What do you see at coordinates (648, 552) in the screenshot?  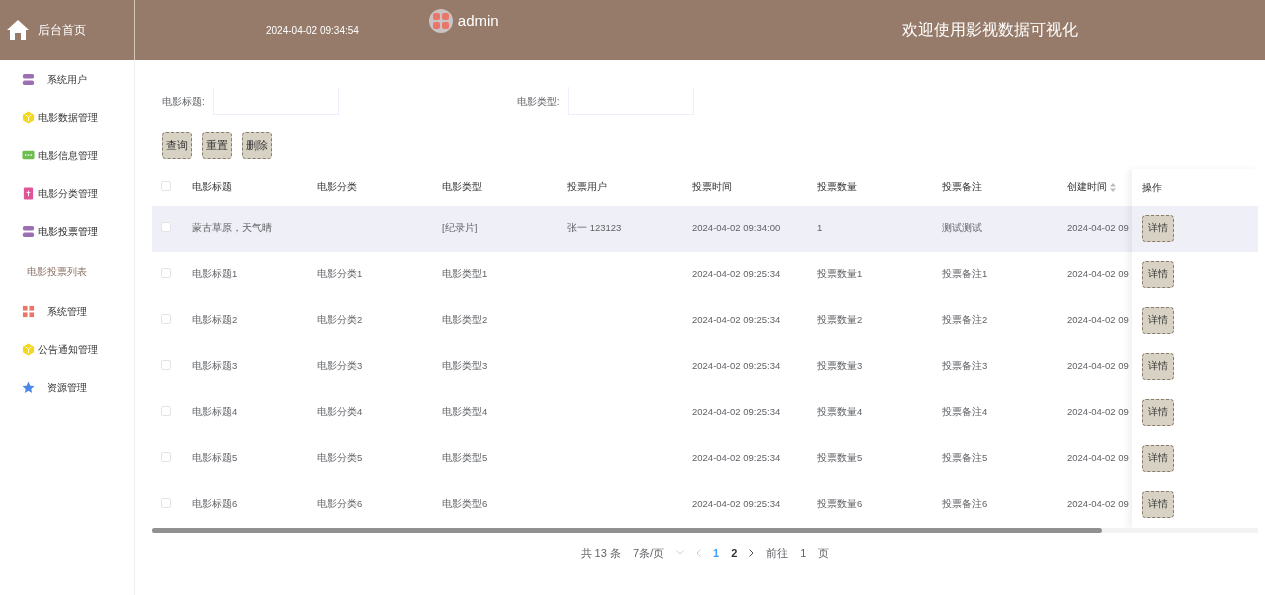 I see `page-size-select: 7条/页` at bounding box center [648, 552].